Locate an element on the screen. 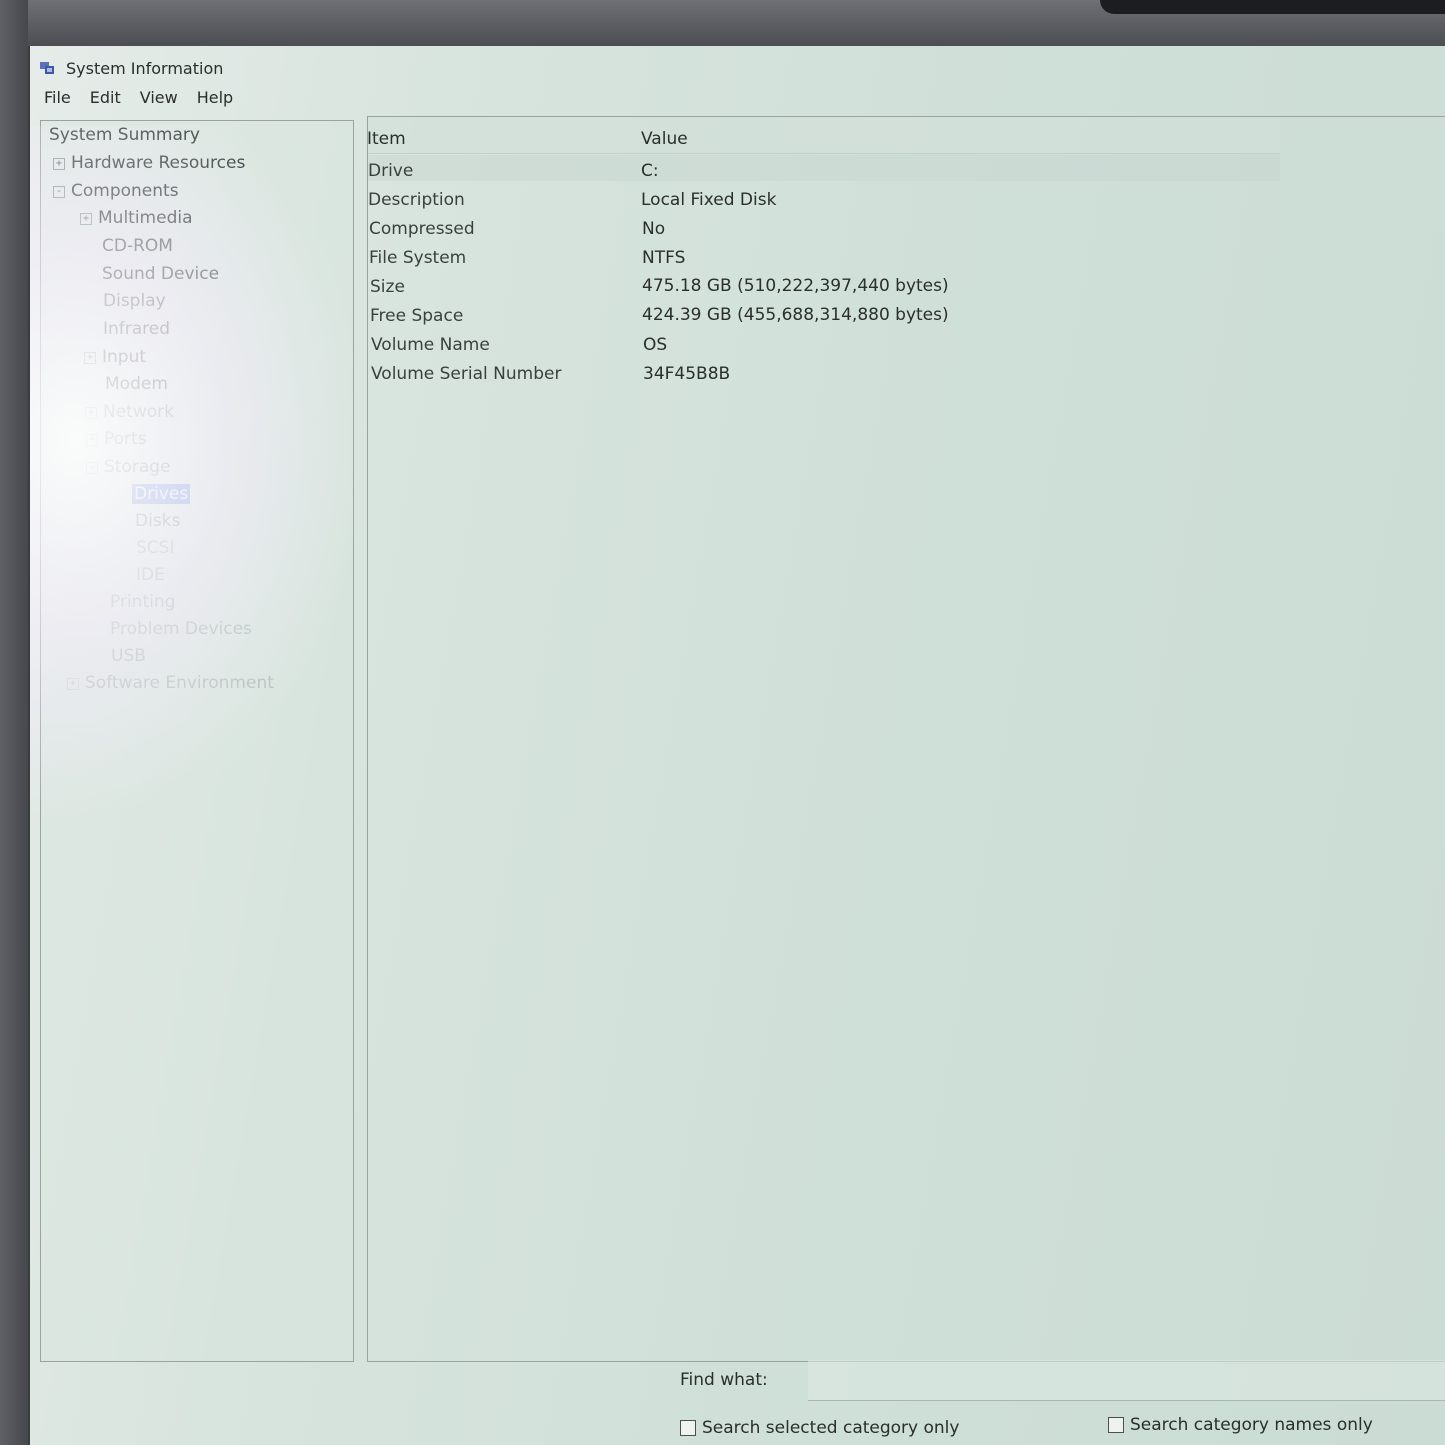 This screenshot has height=1445, width=1445. tree-item-label: Drives is located at coordinates (161, 494).